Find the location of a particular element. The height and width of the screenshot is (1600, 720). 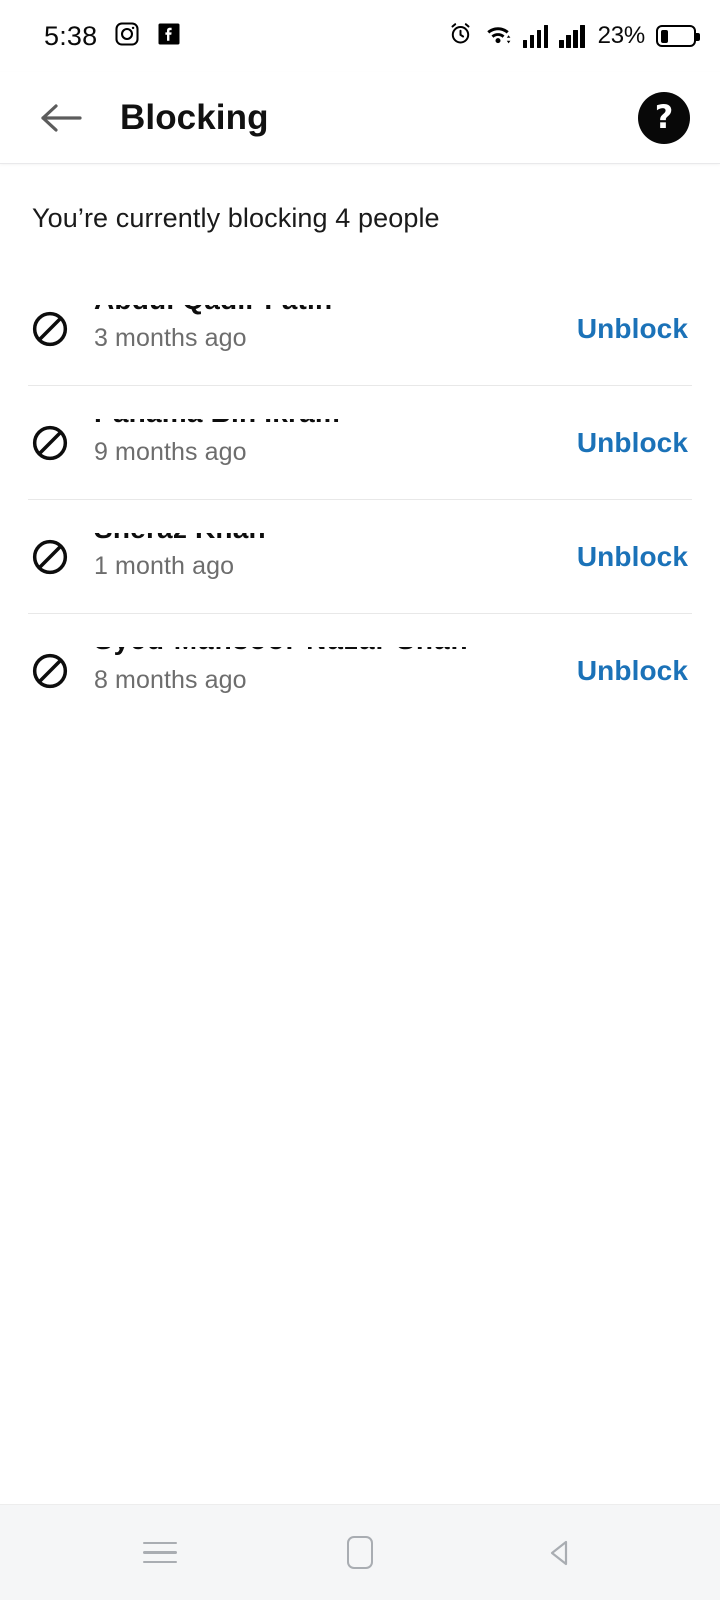

status-bar: 5:38 23% is located at coordinates (360, 36).